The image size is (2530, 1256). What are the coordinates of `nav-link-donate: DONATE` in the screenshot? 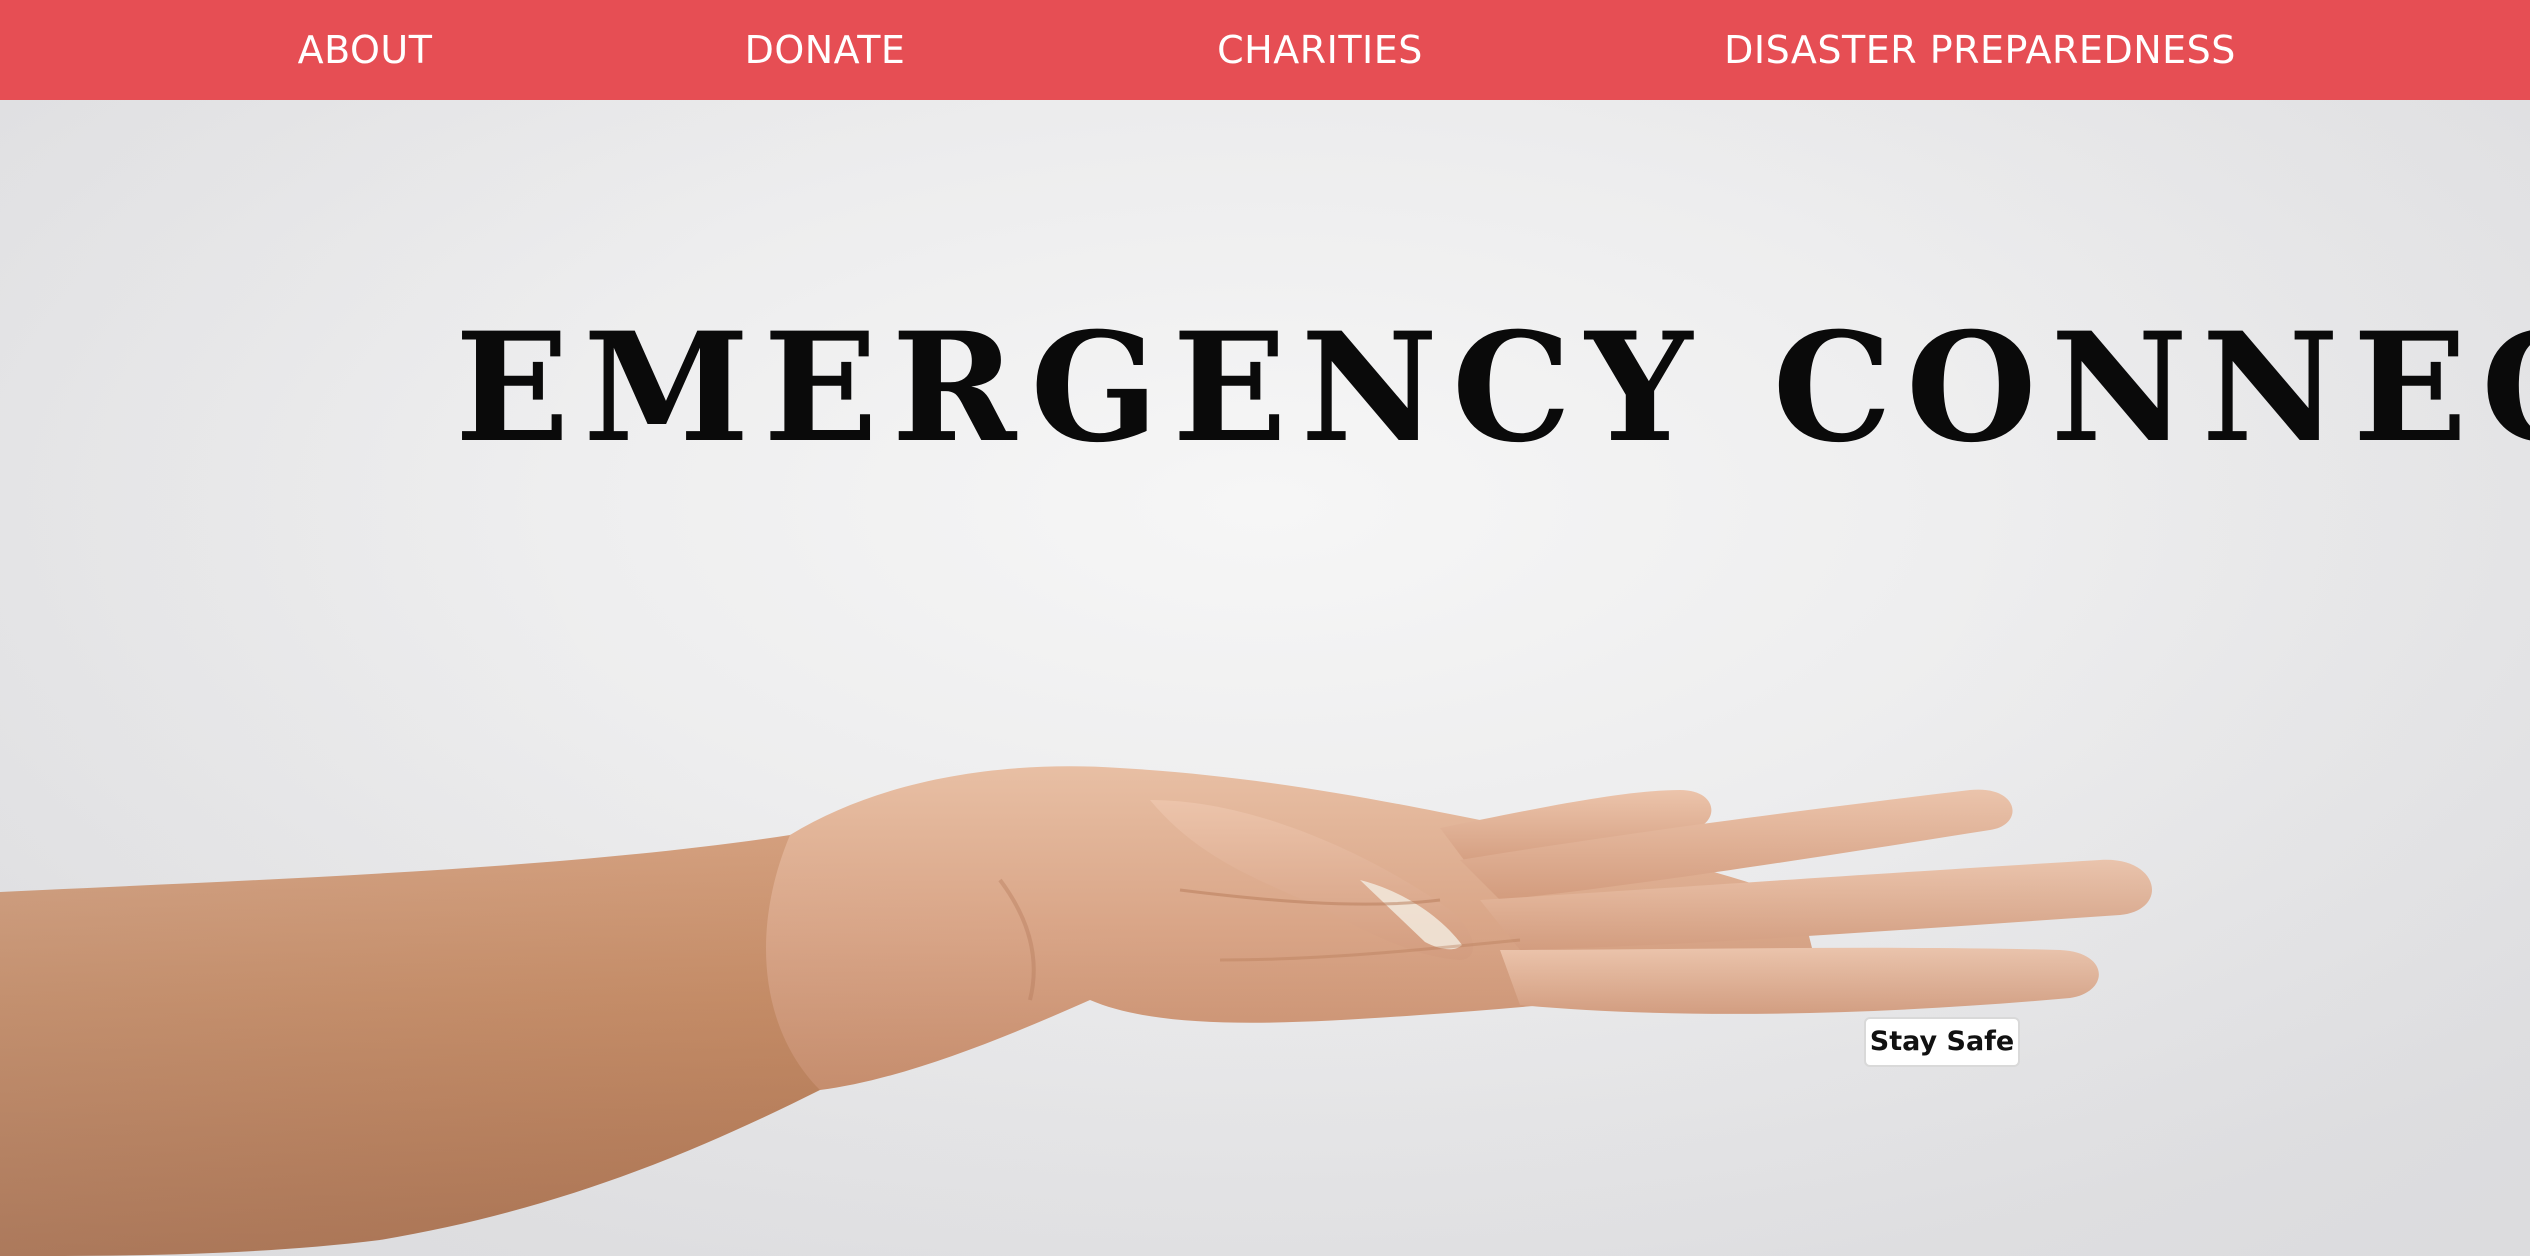 It's located at (825, 50).